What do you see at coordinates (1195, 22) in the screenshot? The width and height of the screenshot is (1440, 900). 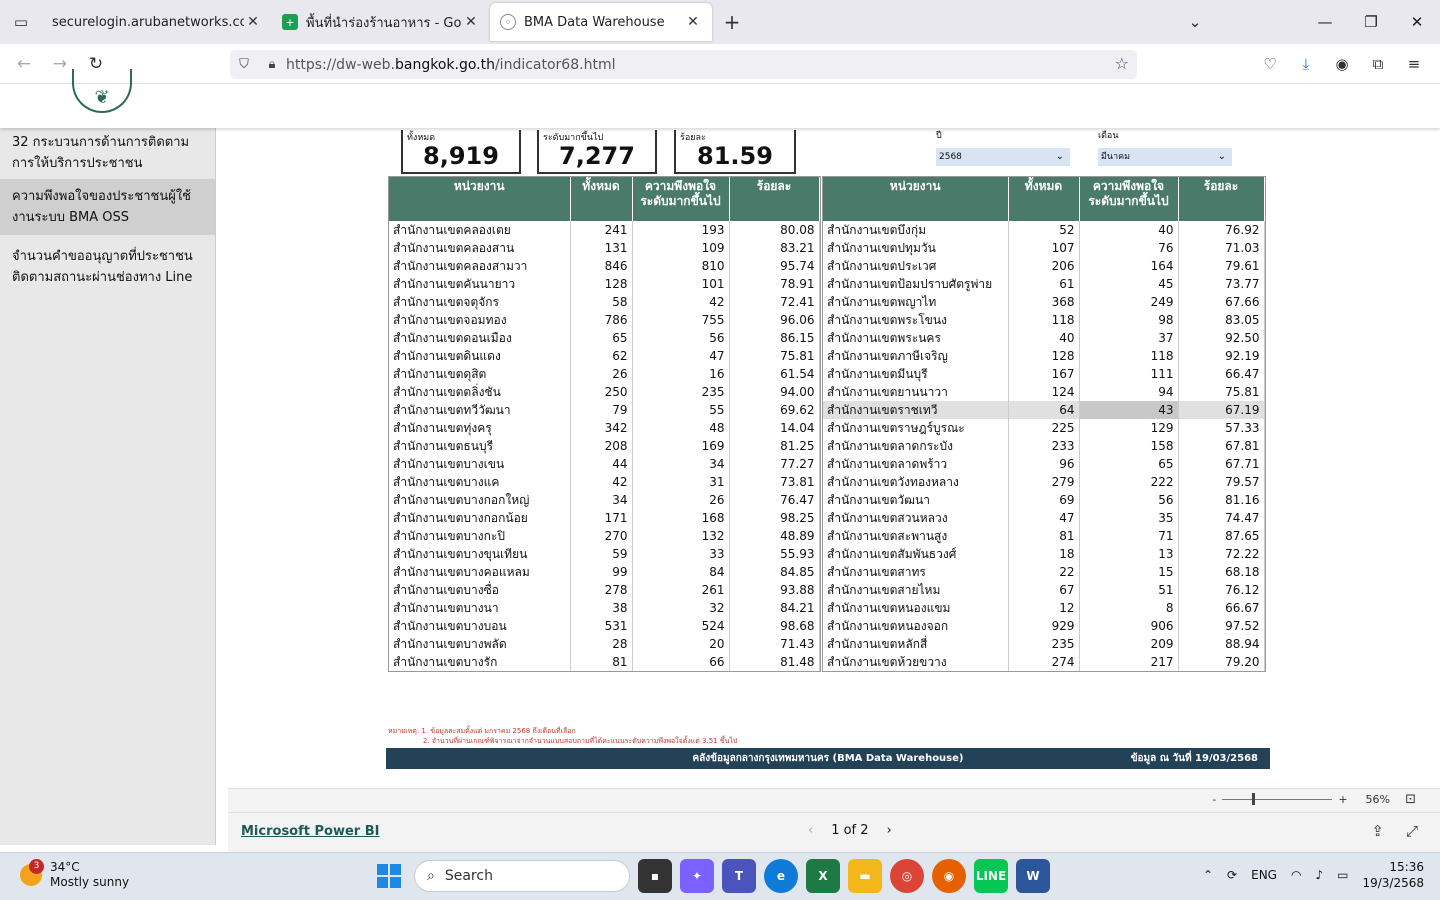 I see `tab-overflow-chevron-icon: ⌄` at bounding box center [1195, 22].